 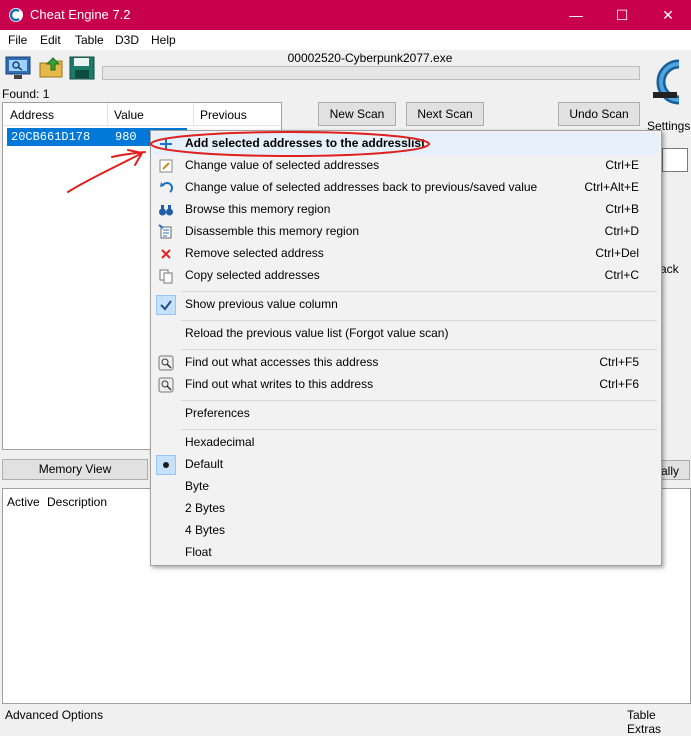 I want to click on menu-edit: Edit, so click(x=50, y=40).